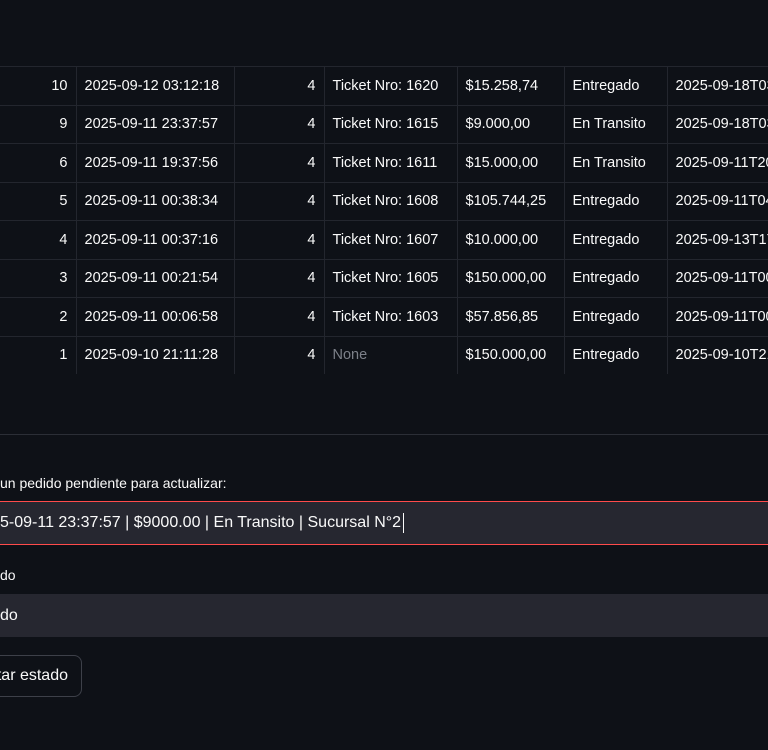 Image resolution: width=768 pixels, height=750 pixels. Describe the element at coordinates (38, 317) in the screenshot. I see `cell-id: 2` at that location.